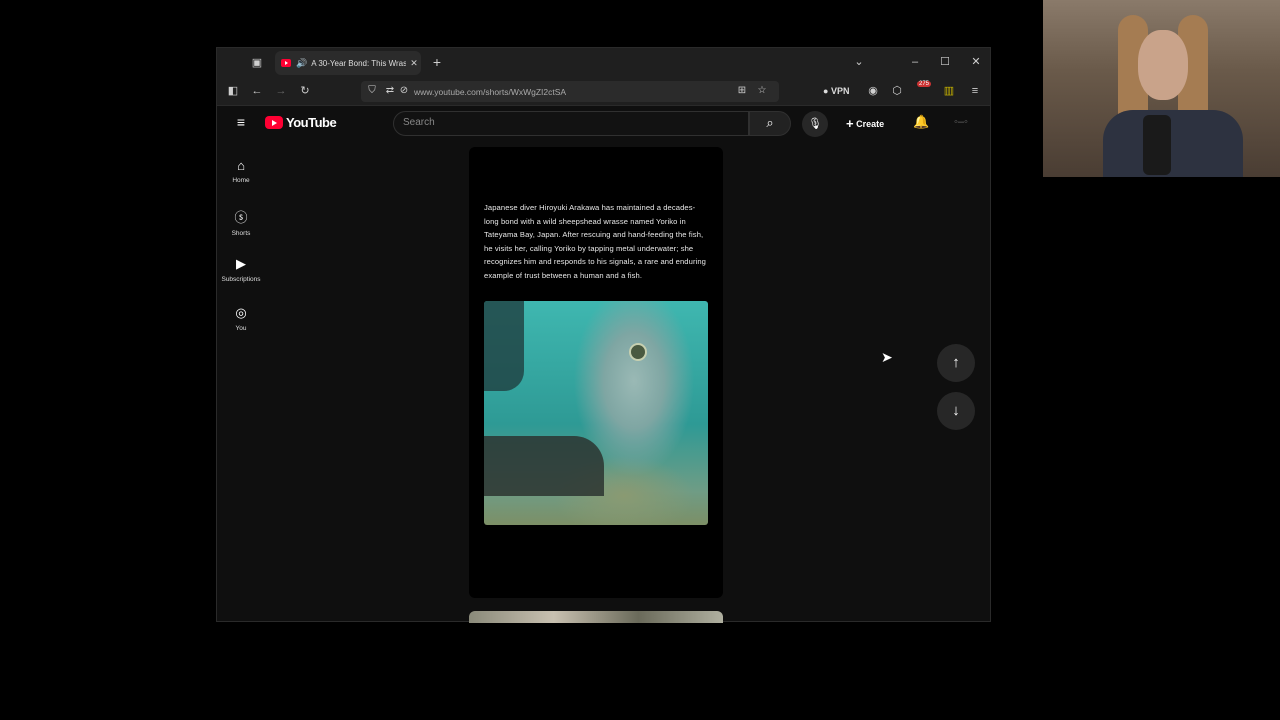 The image size is (1280, 720). I want to click on microphone-icon: 🎙, so click(815, 124).